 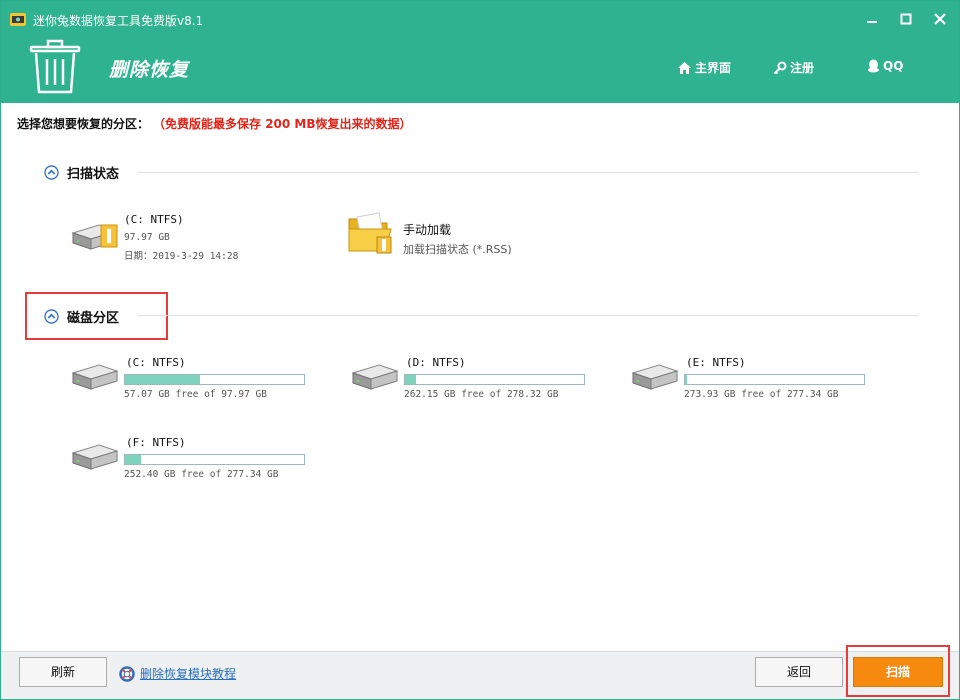 What do you see at coordinates (802, 68) in the screenshot?
I see `nav-register-label: 注册` at bounding box center [802, 68].